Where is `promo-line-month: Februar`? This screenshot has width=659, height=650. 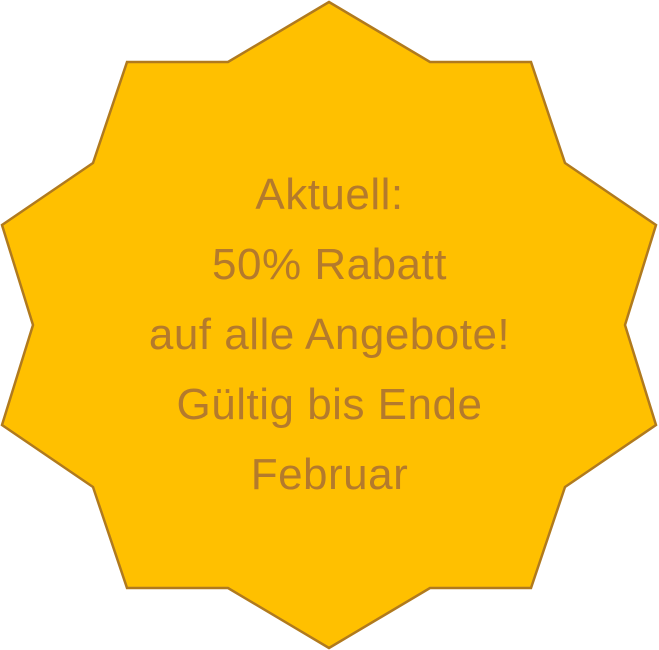
promo-line-month: Februar is located at coordinates (329, 474).